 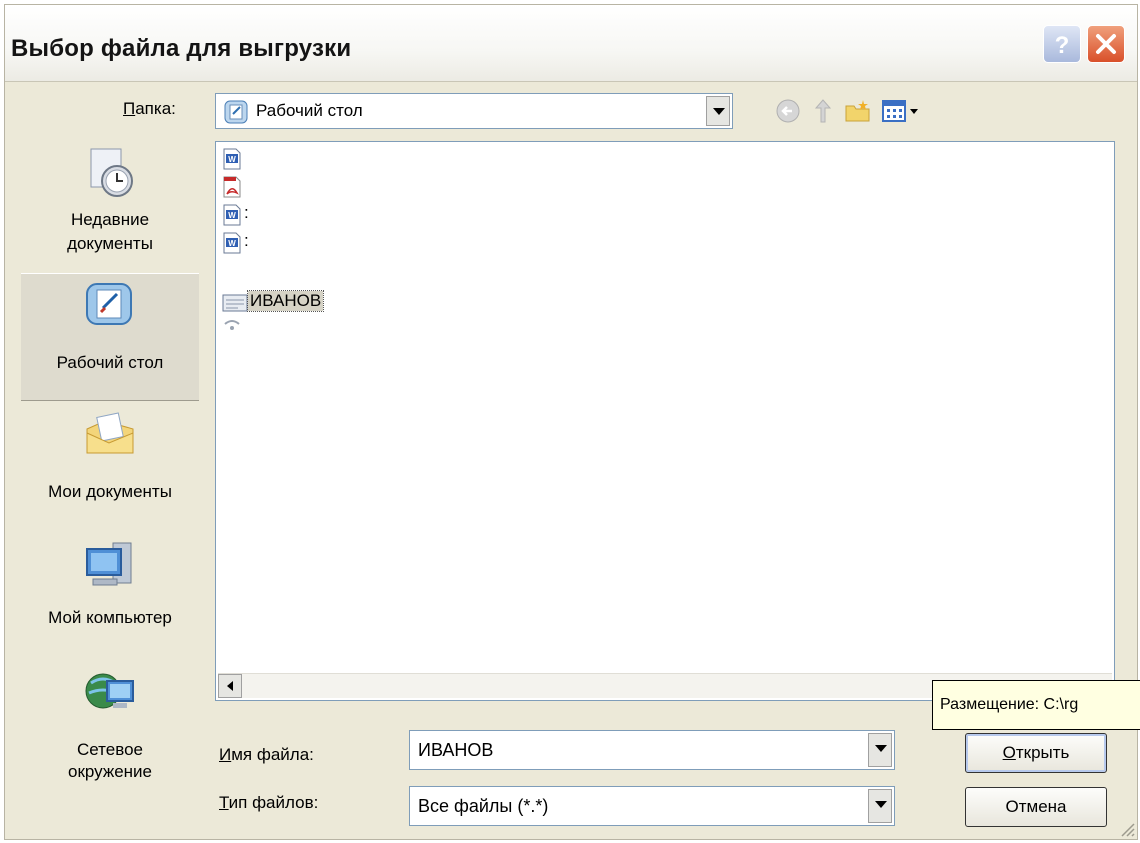 I want to click on filename-value: ИВАНОВ, so click(x=456, y=750).